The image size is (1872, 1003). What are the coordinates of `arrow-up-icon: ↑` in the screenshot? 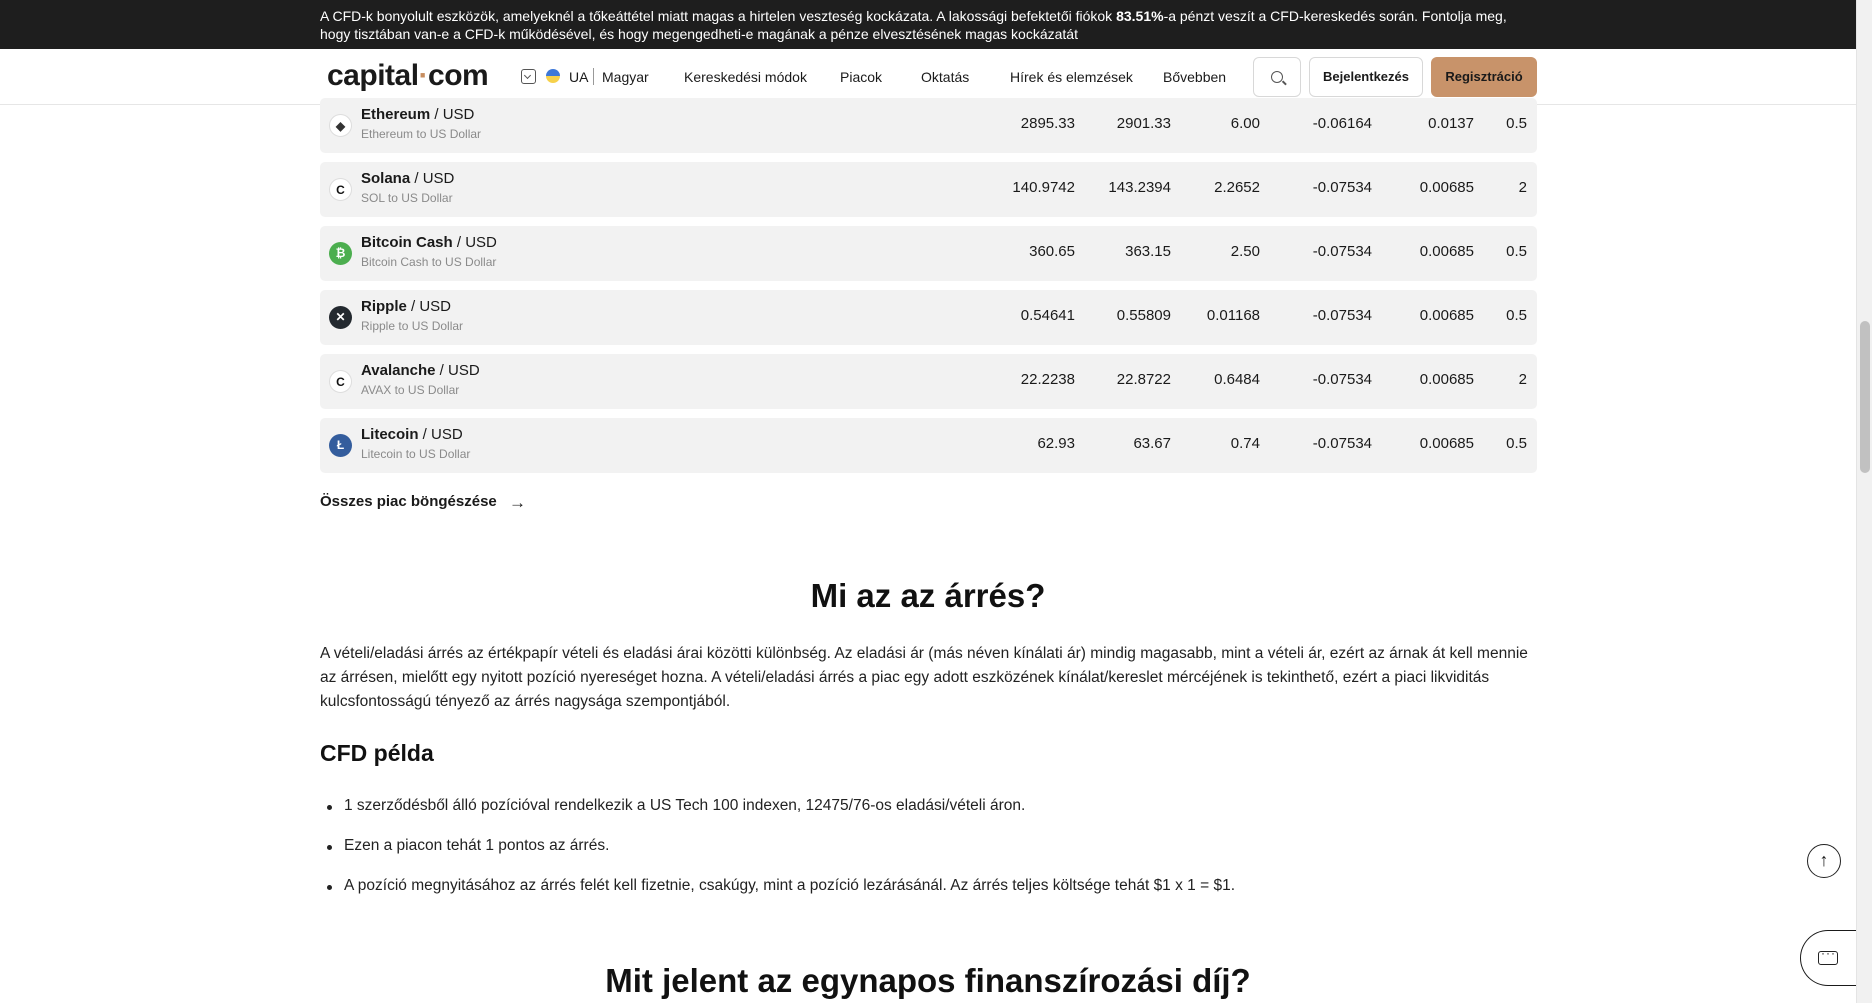 It's located at (1824, 860).